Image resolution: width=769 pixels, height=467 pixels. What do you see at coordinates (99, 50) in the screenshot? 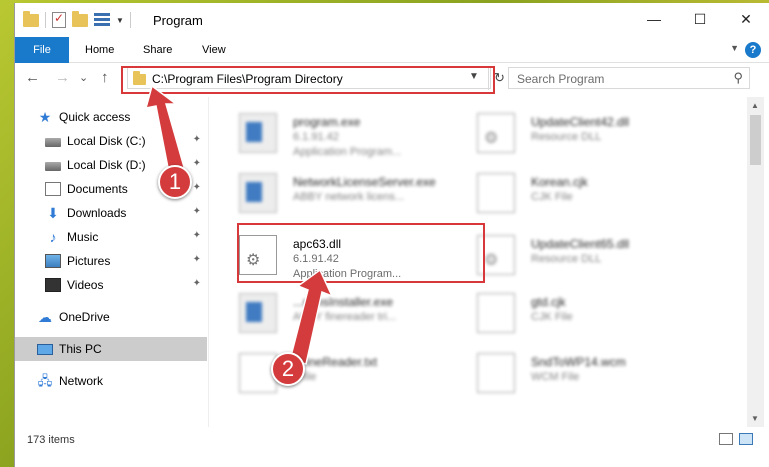
I see `tab-home: Home` at bounding box center [99, 50].